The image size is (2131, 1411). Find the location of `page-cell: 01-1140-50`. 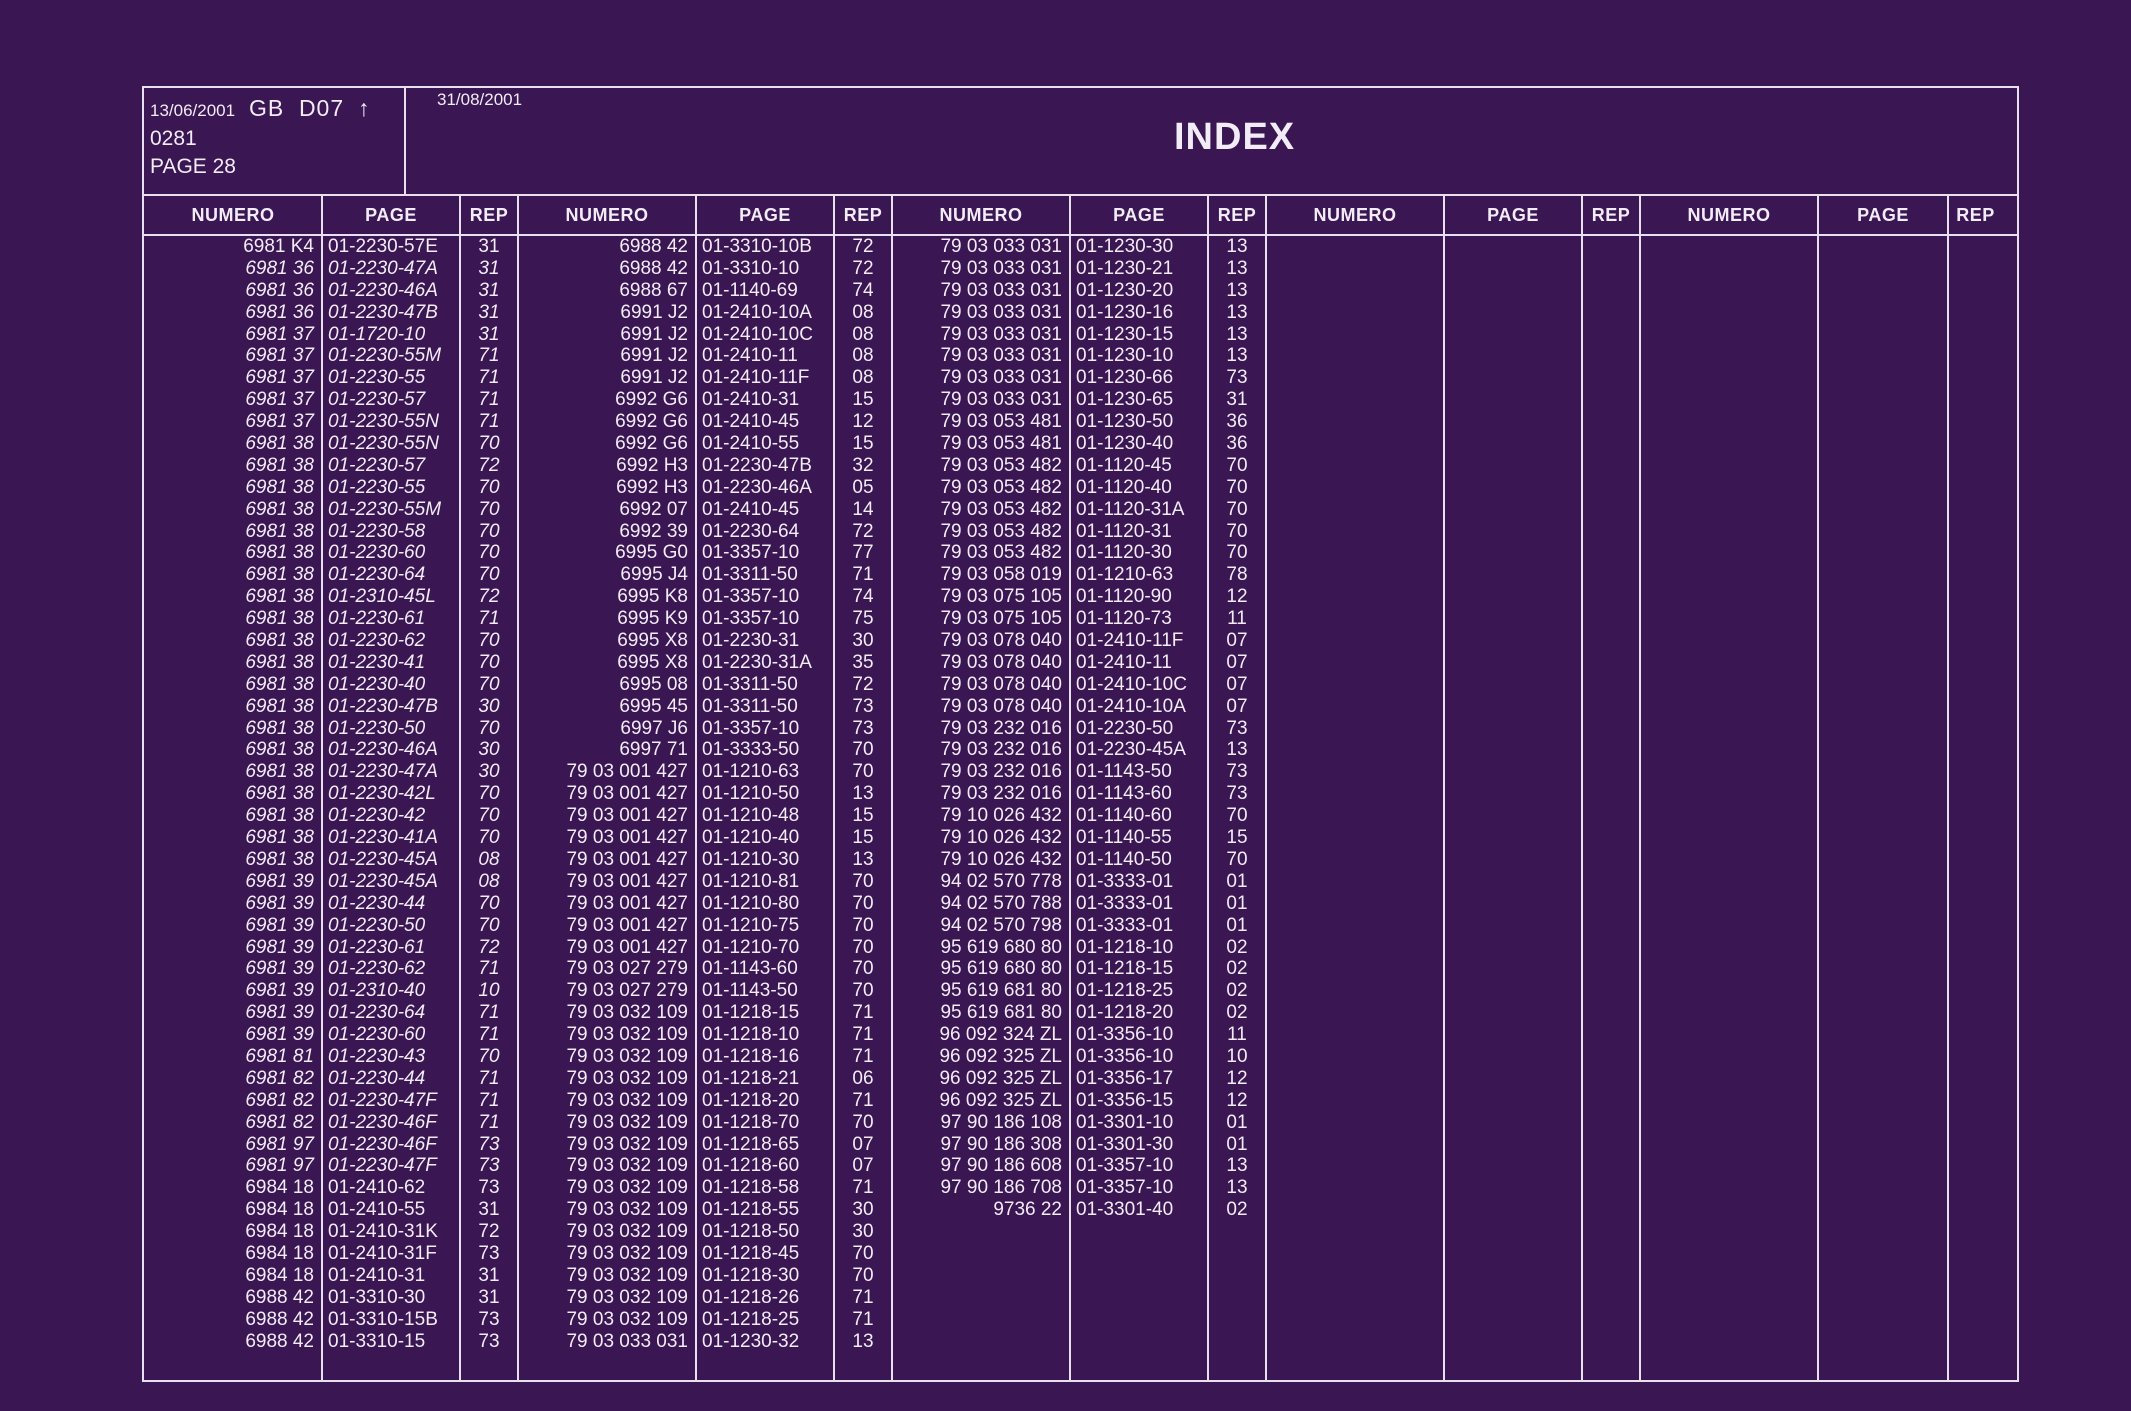

page-cell: 01-1140-50 is located at coordinates (1124, 859).